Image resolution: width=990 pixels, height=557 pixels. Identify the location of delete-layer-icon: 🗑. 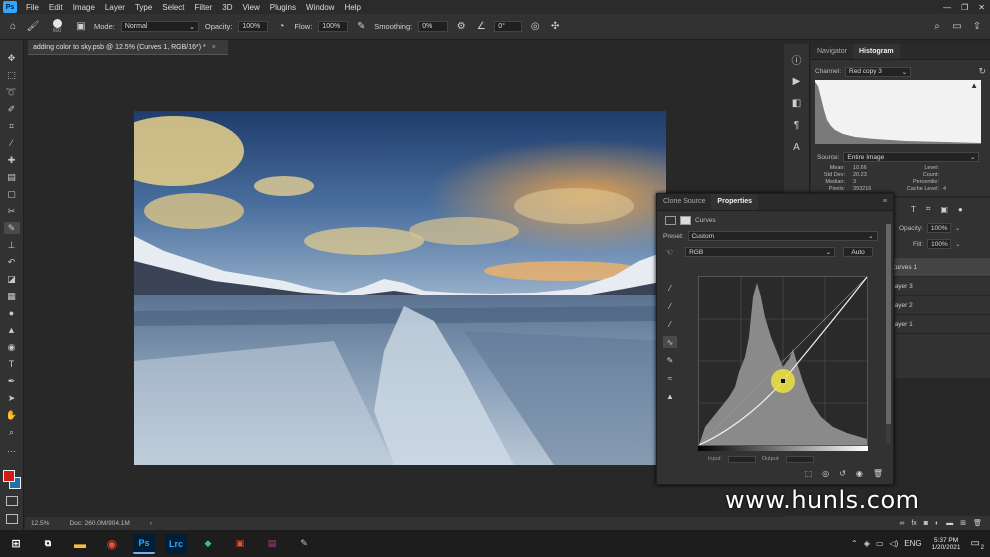
(977, 523).